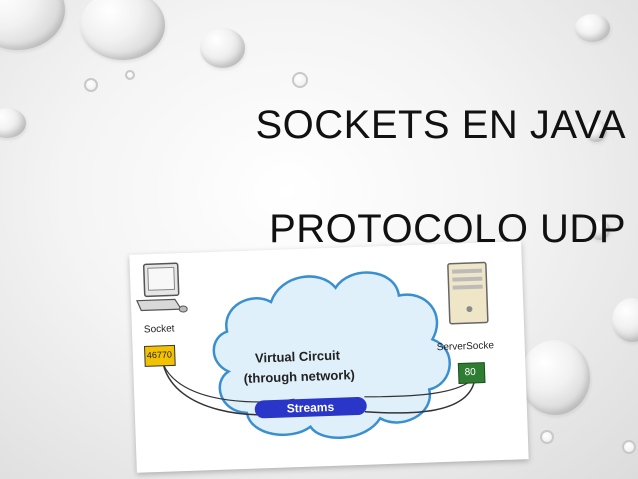 The width and height of the screenshot is (638, 479). What do you see at coordinates (470, 372) in the screenshot?
I see `server-port-label: 80` at bounding box center [470, 372].